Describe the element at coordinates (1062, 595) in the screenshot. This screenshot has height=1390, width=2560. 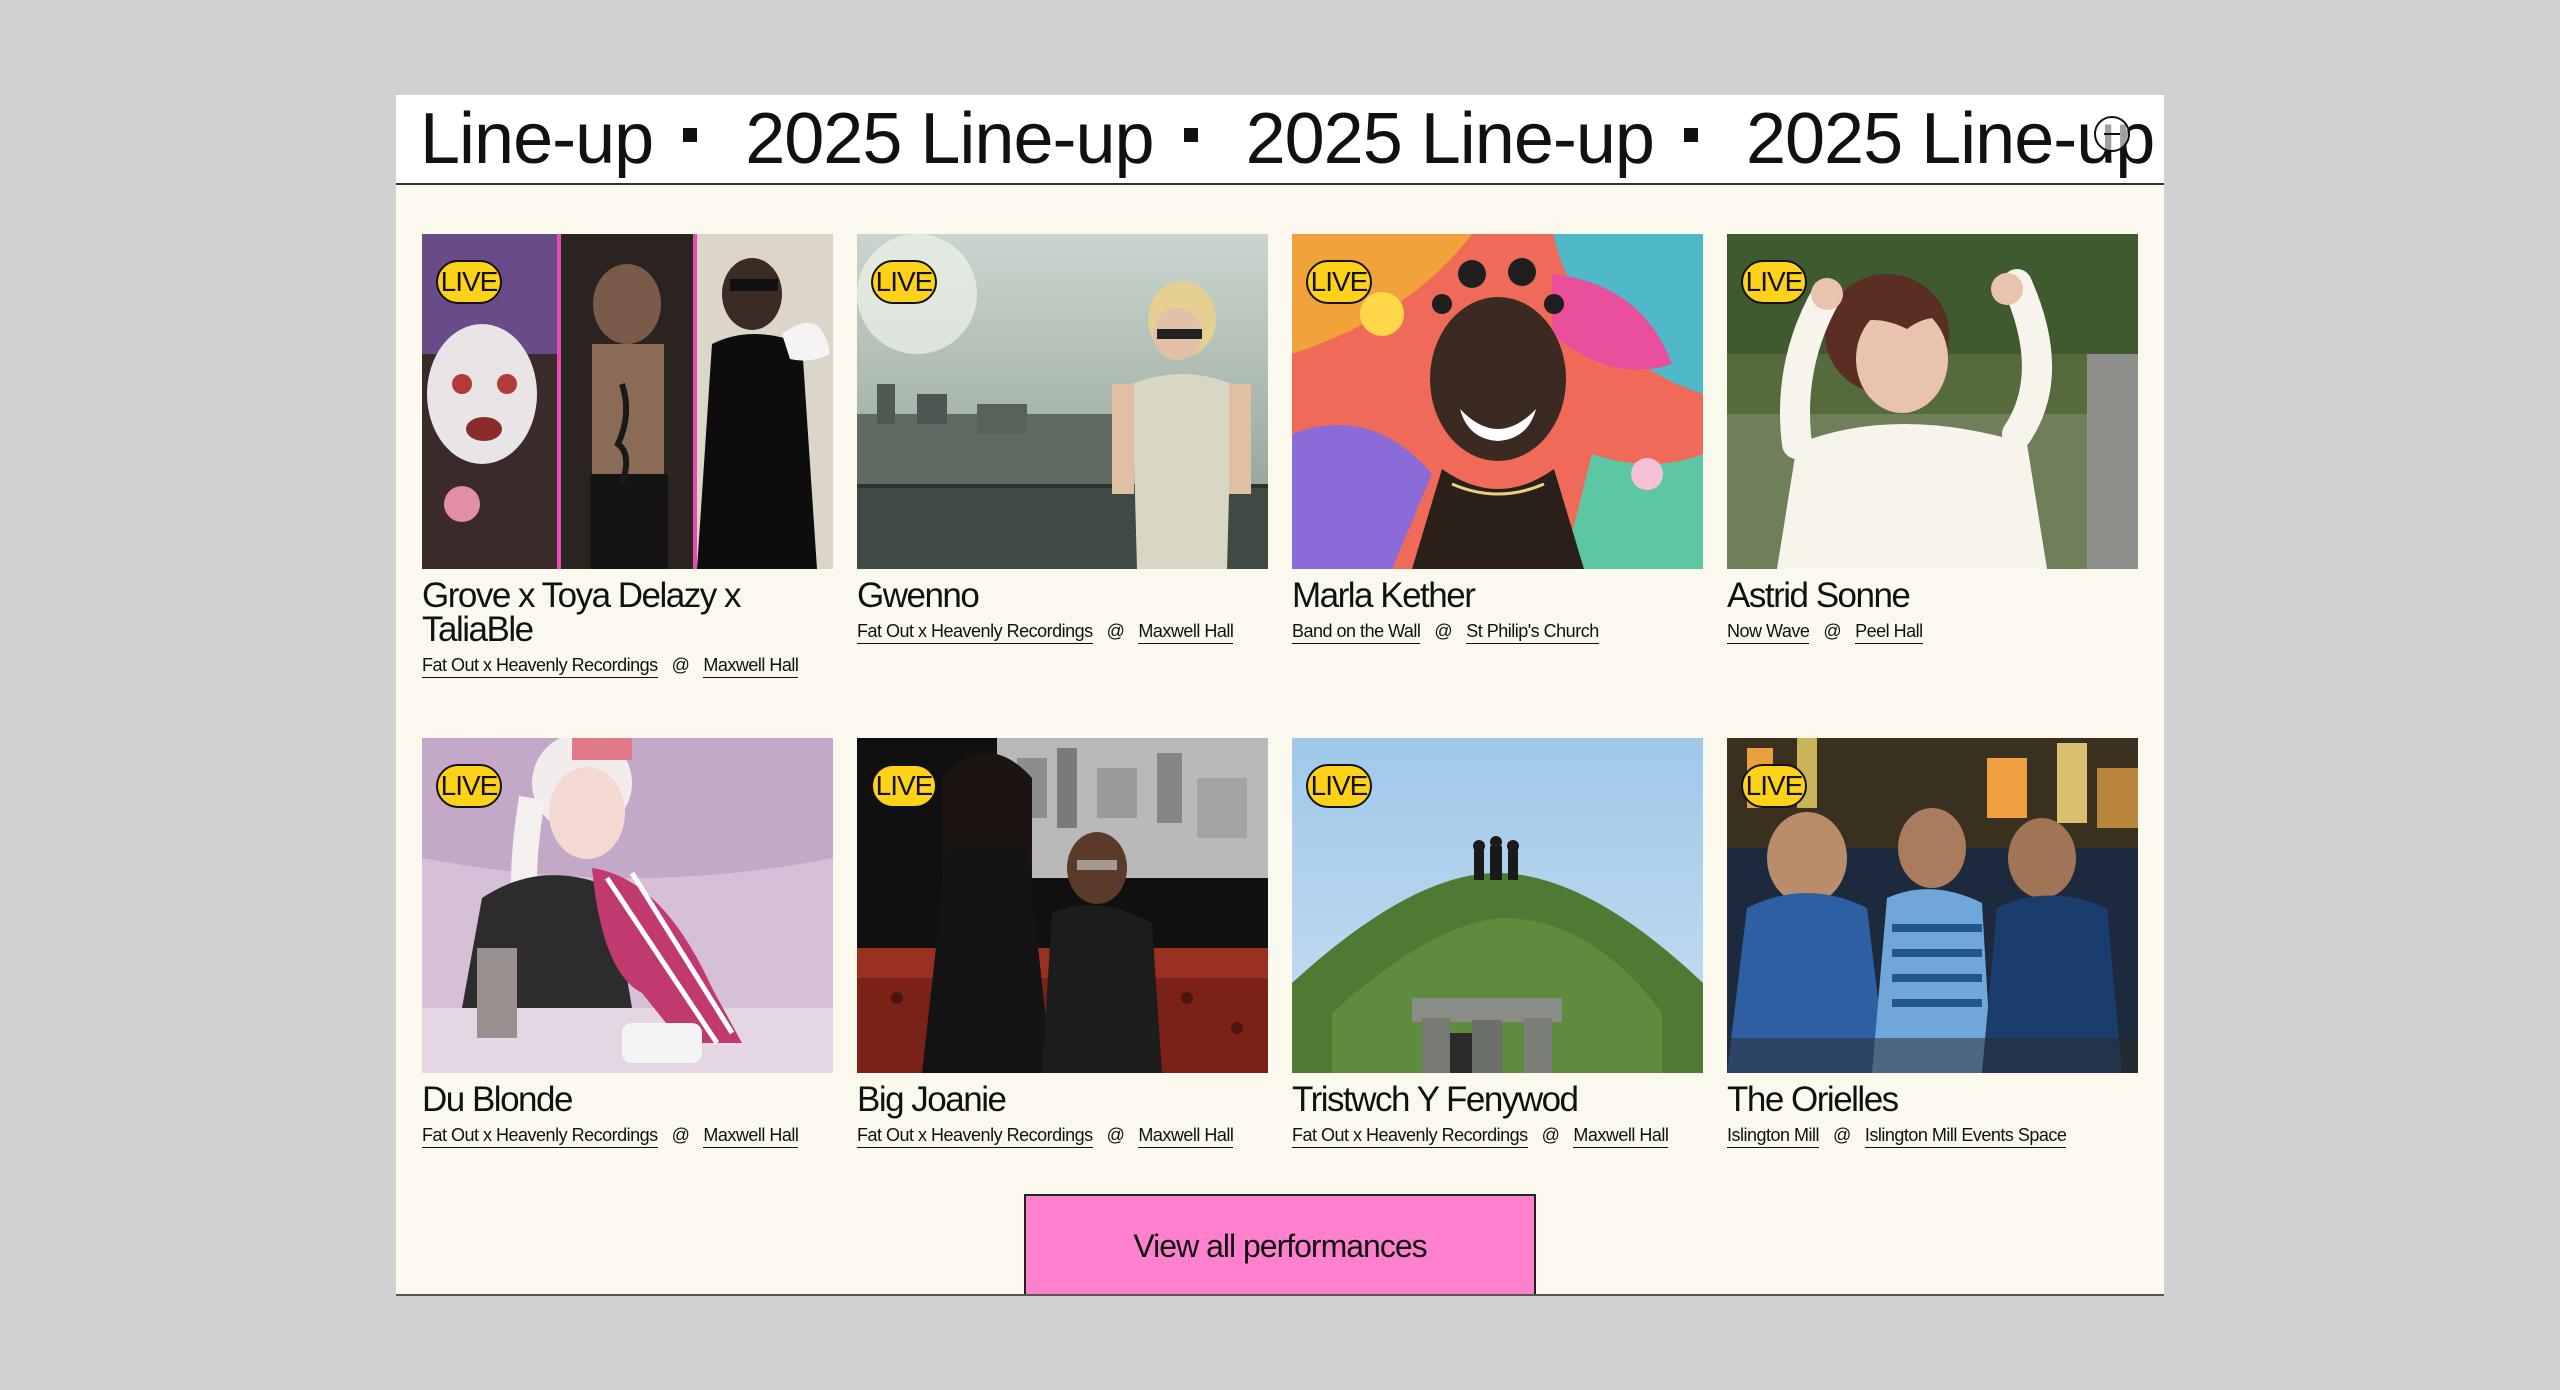
I see `artist-name: Gwenno` at that location.